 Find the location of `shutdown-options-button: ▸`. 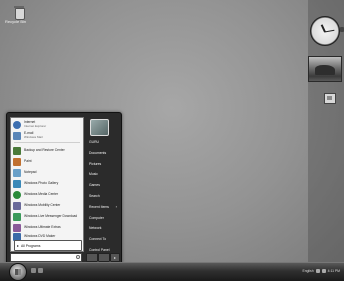

shutdown-options-button: ▸ is located at coordinates (115, 257).